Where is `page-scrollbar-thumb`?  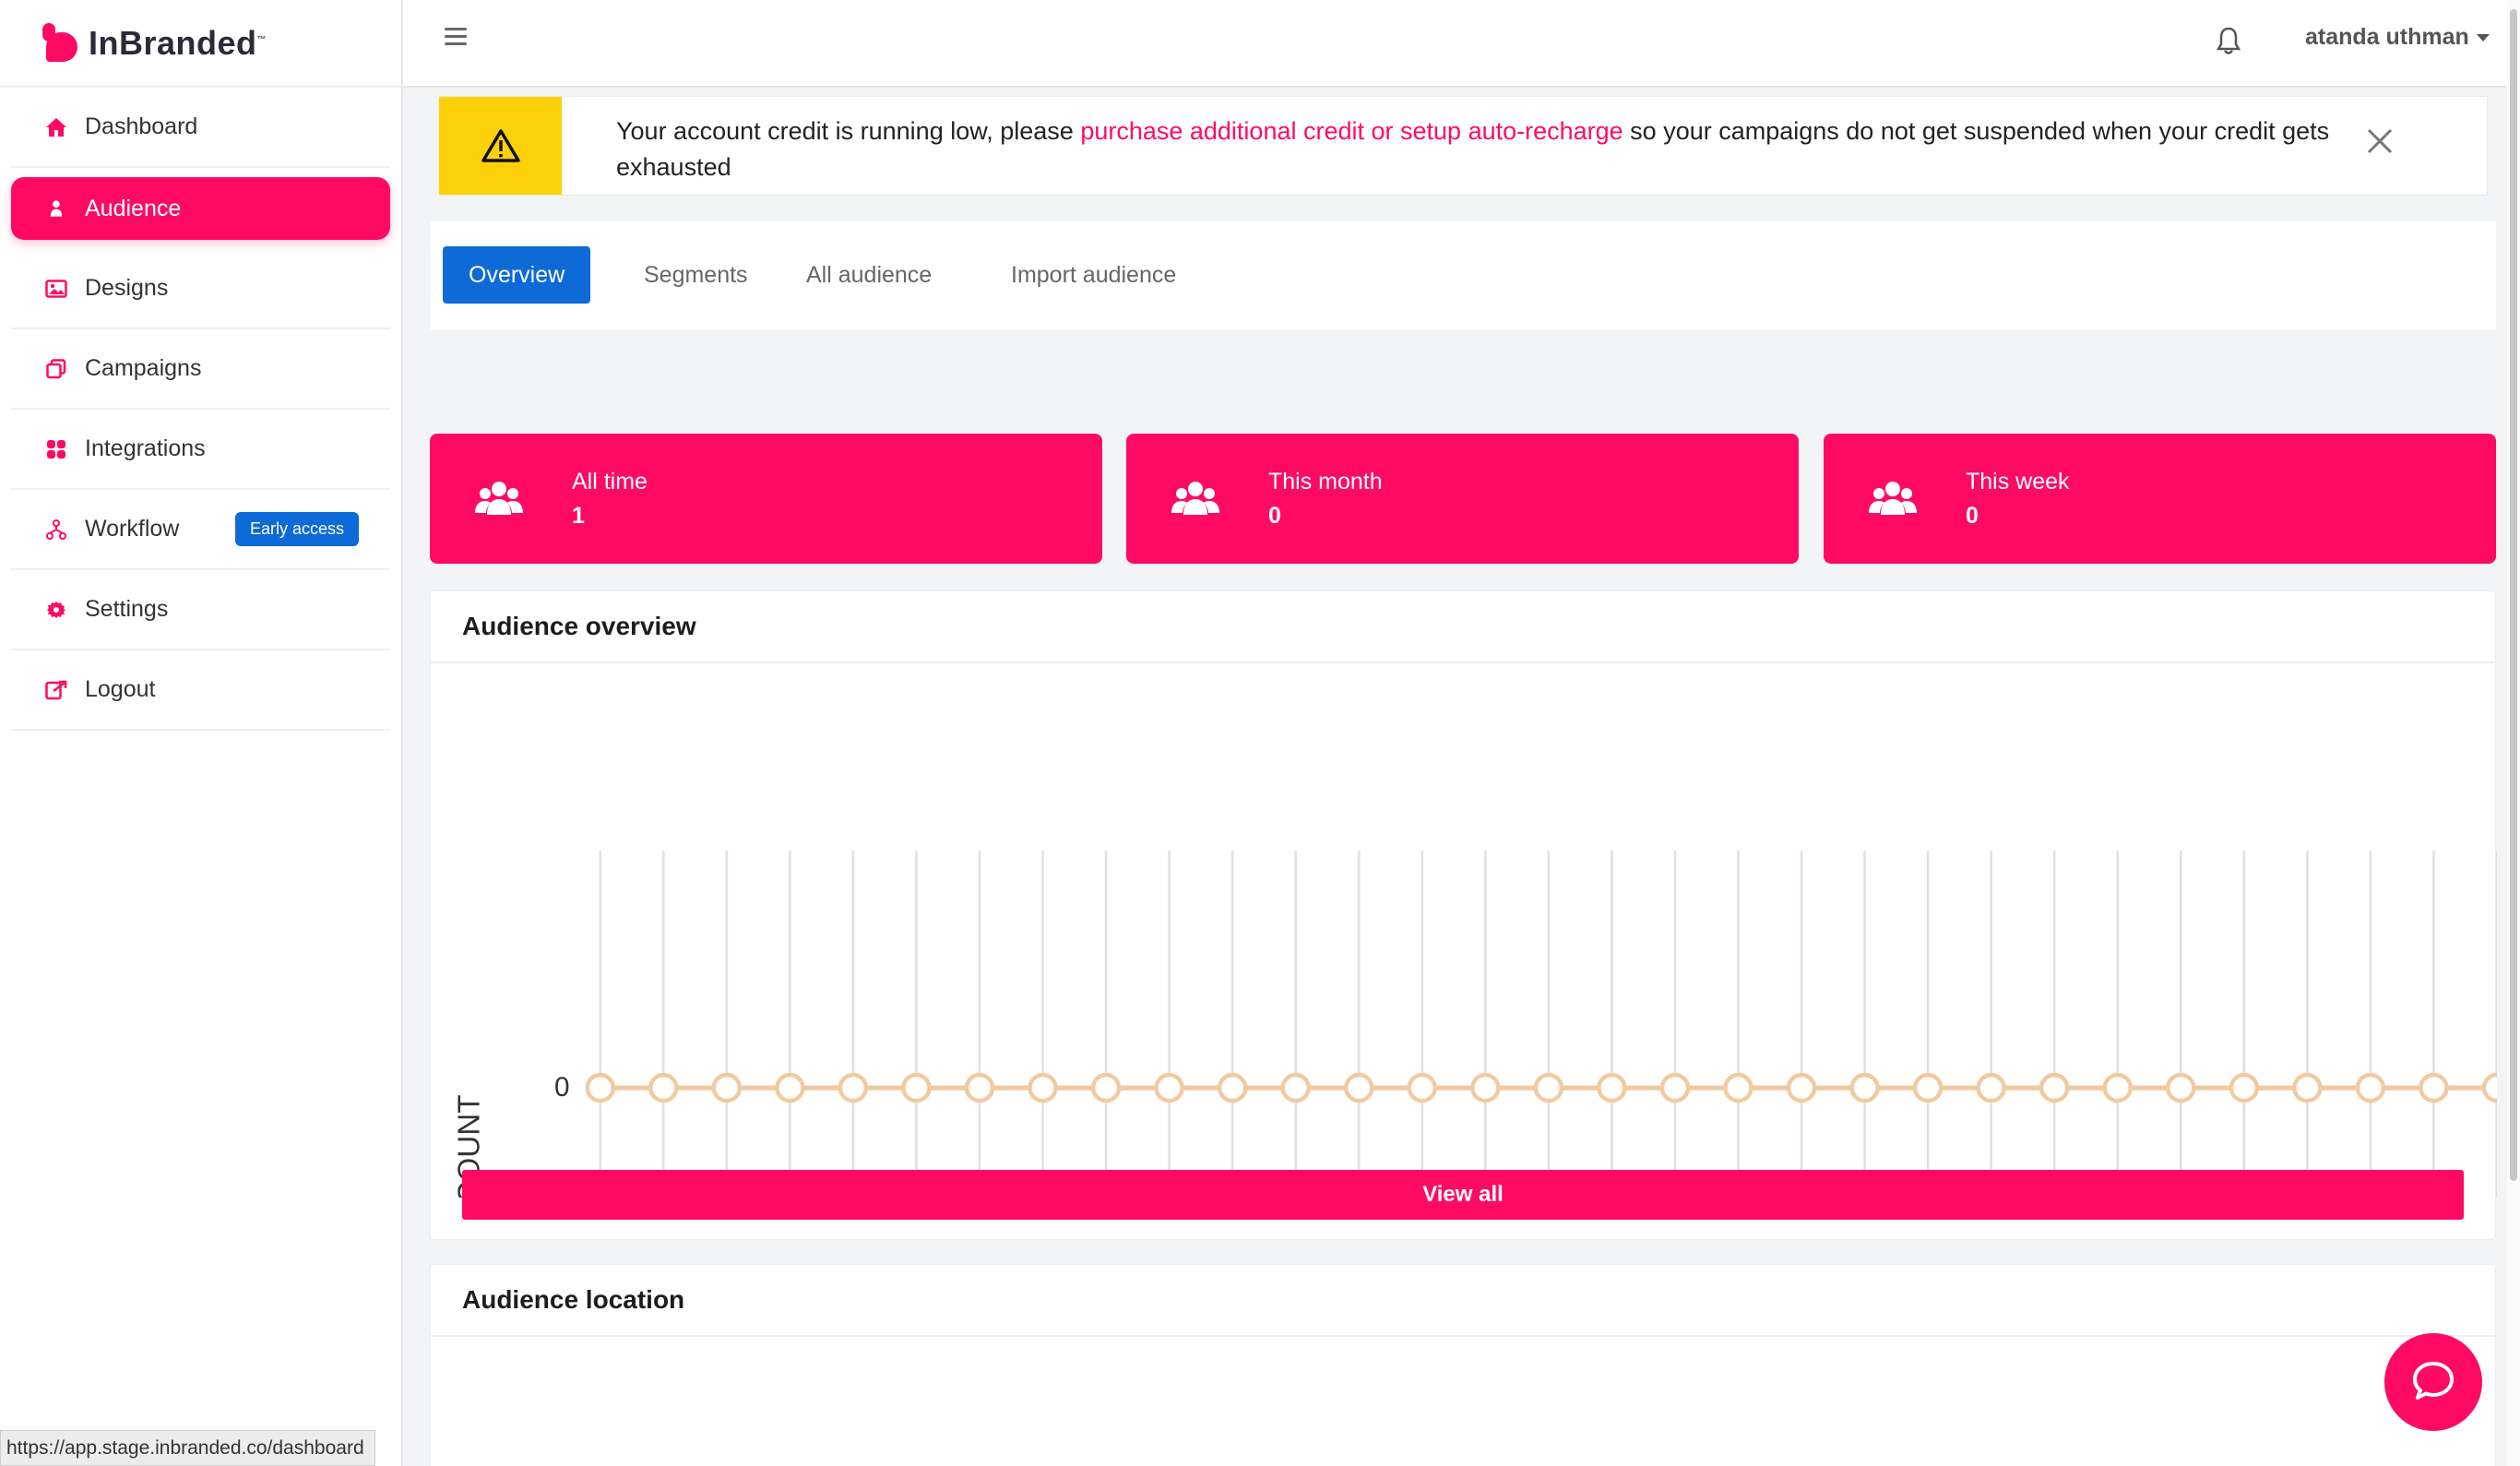
page-scrollbar-thumb is located at coordinates (2513, 595).